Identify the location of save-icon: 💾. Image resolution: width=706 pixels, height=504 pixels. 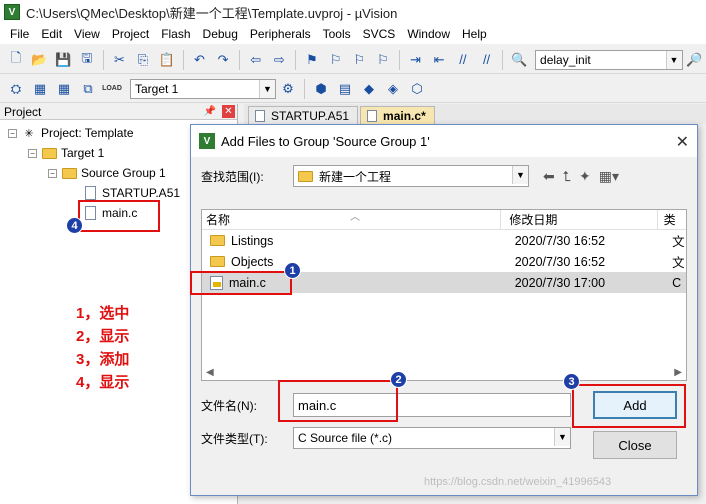
(63, 60).